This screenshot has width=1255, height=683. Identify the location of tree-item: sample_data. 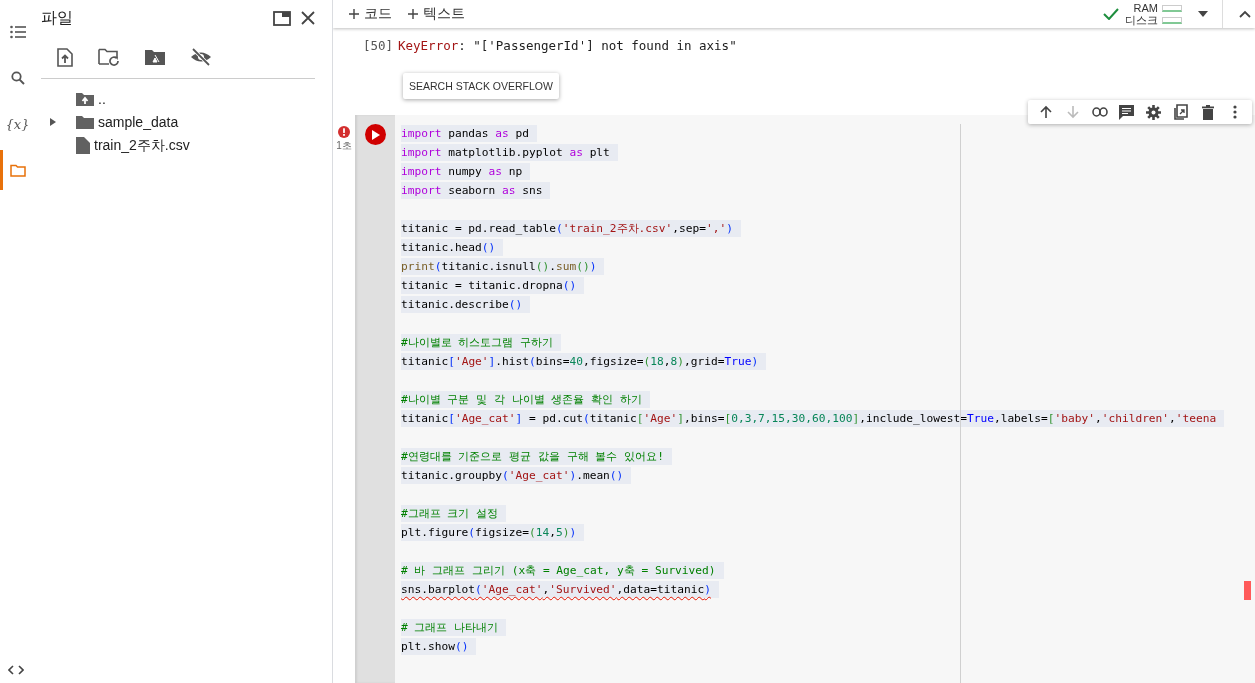
(178, 122).